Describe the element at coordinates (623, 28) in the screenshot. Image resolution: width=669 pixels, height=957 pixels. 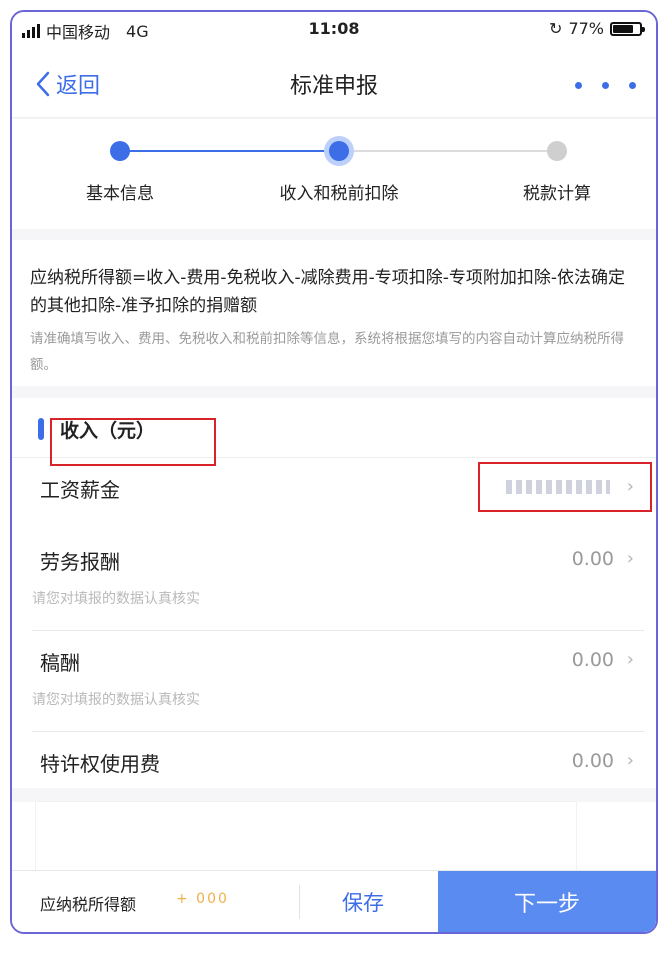
I see `battery-fill` at that location.